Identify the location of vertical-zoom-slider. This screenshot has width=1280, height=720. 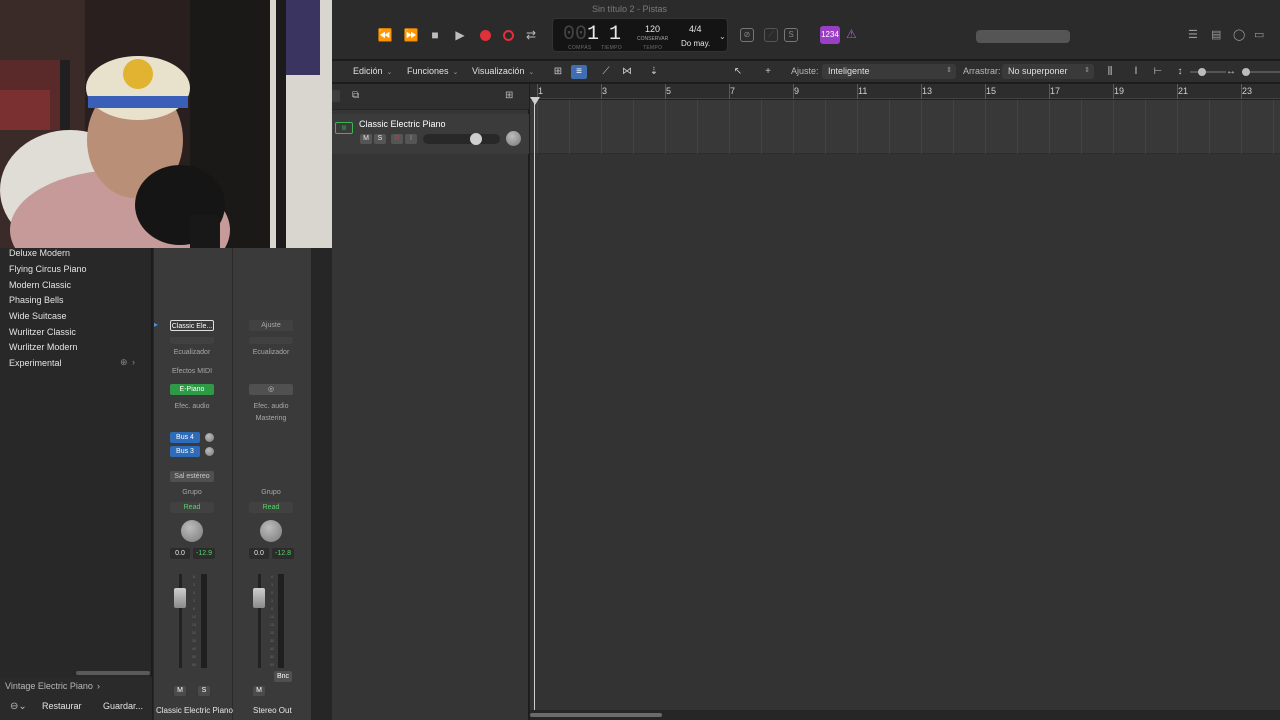
(1208, 72).